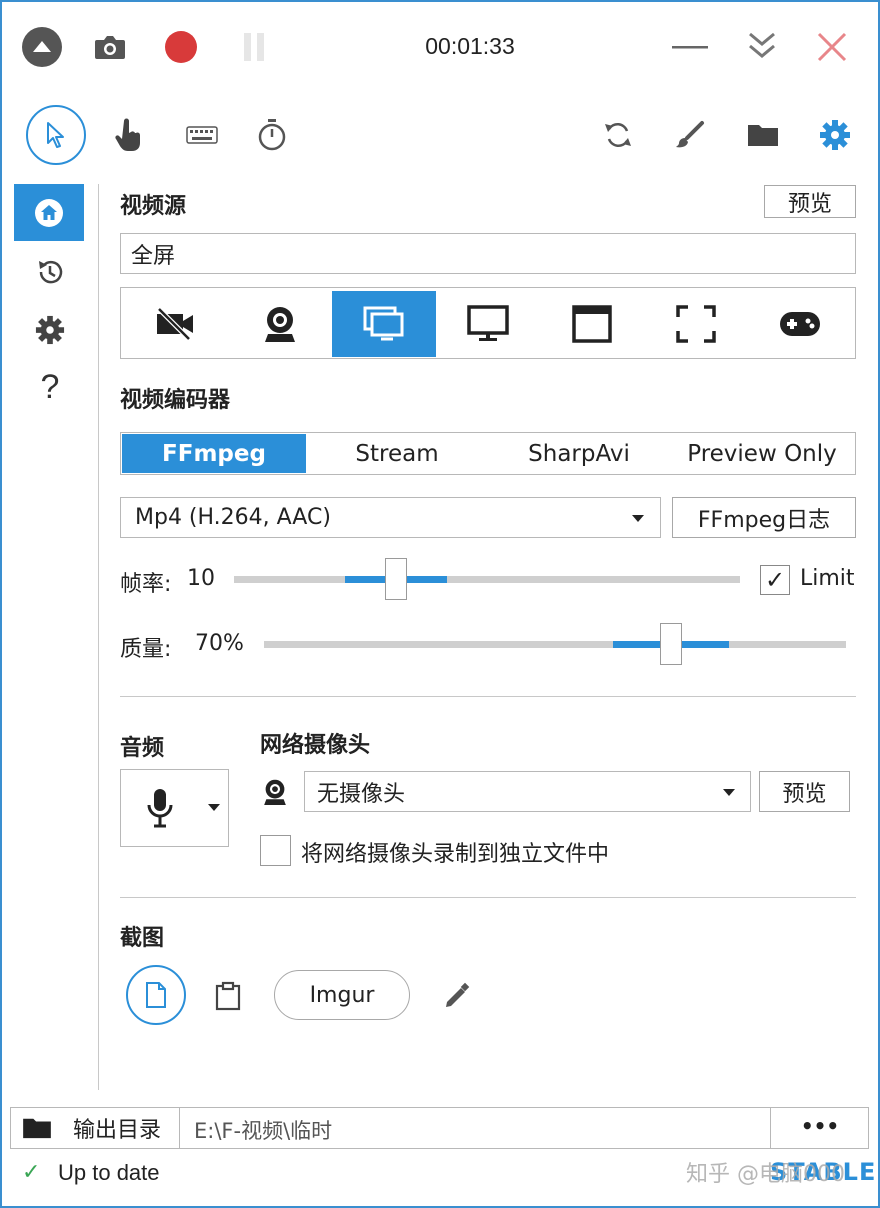 The image size is (880, 1208). What do you see at coordinates (98, 637) in the screenshot?
I see `sidebar-divider` at bounding box center [98, 637].